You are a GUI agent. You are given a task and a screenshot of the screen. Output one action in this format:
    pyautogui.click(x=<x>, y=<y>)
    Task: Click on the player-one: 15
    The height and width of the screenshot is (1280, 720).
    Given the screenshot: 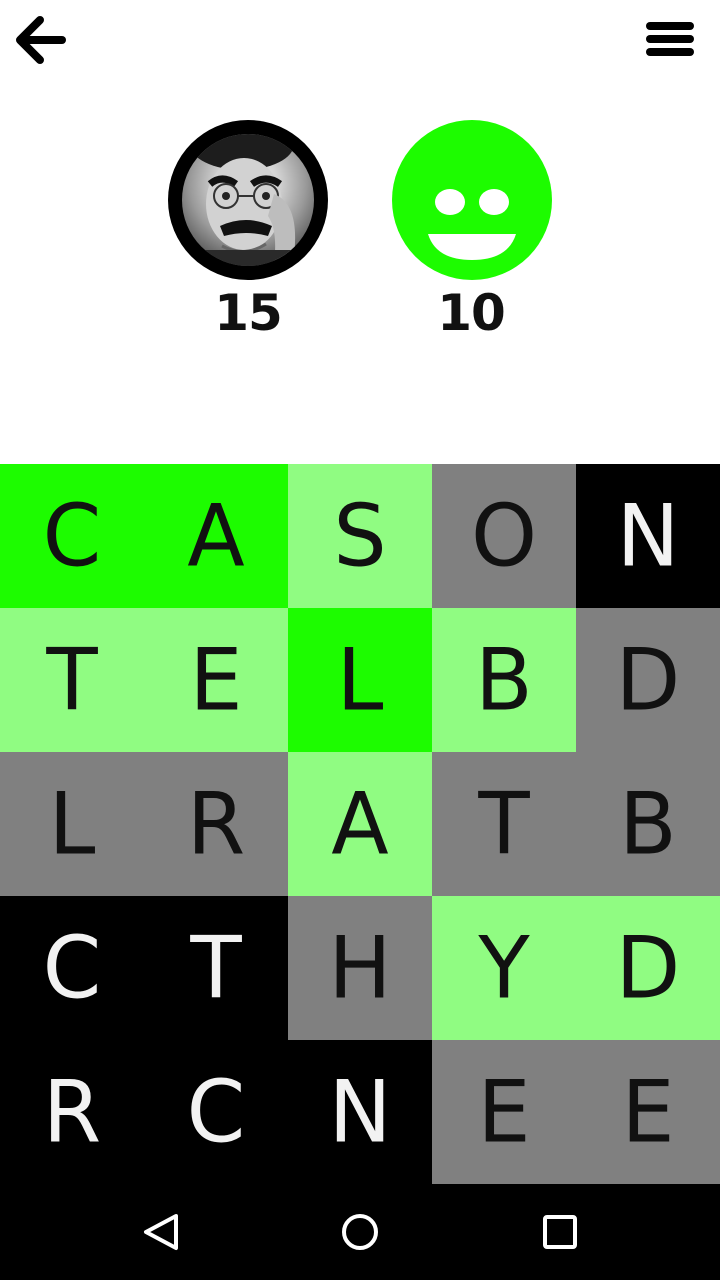 What is the action you would take?
    pyautogui.click(x=248, y=233)
    